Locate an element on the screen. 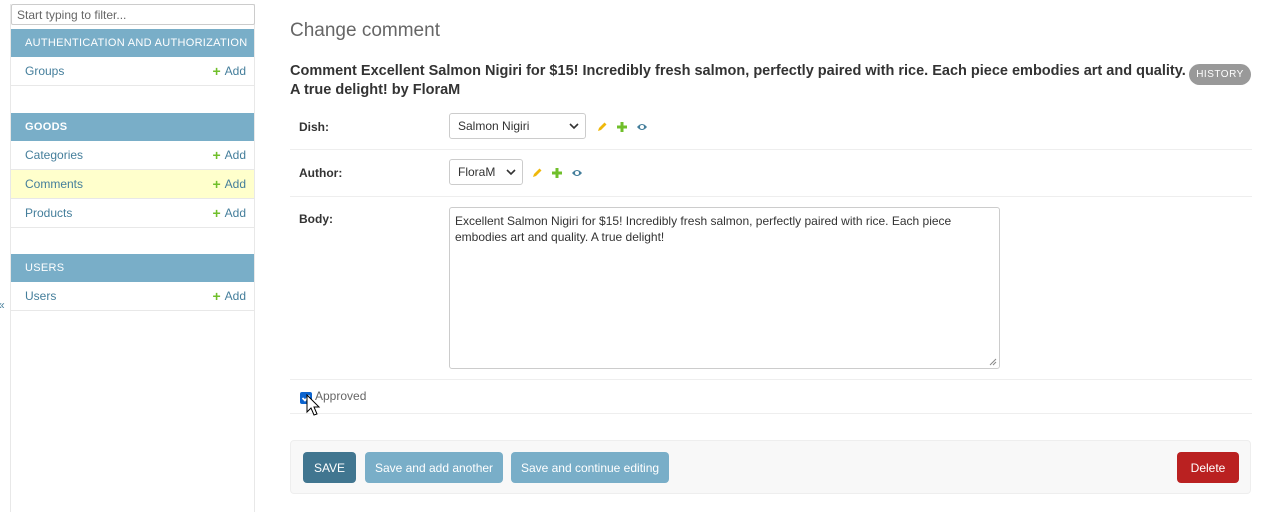  approved-row: Approved is located at coordinates (771, 398).